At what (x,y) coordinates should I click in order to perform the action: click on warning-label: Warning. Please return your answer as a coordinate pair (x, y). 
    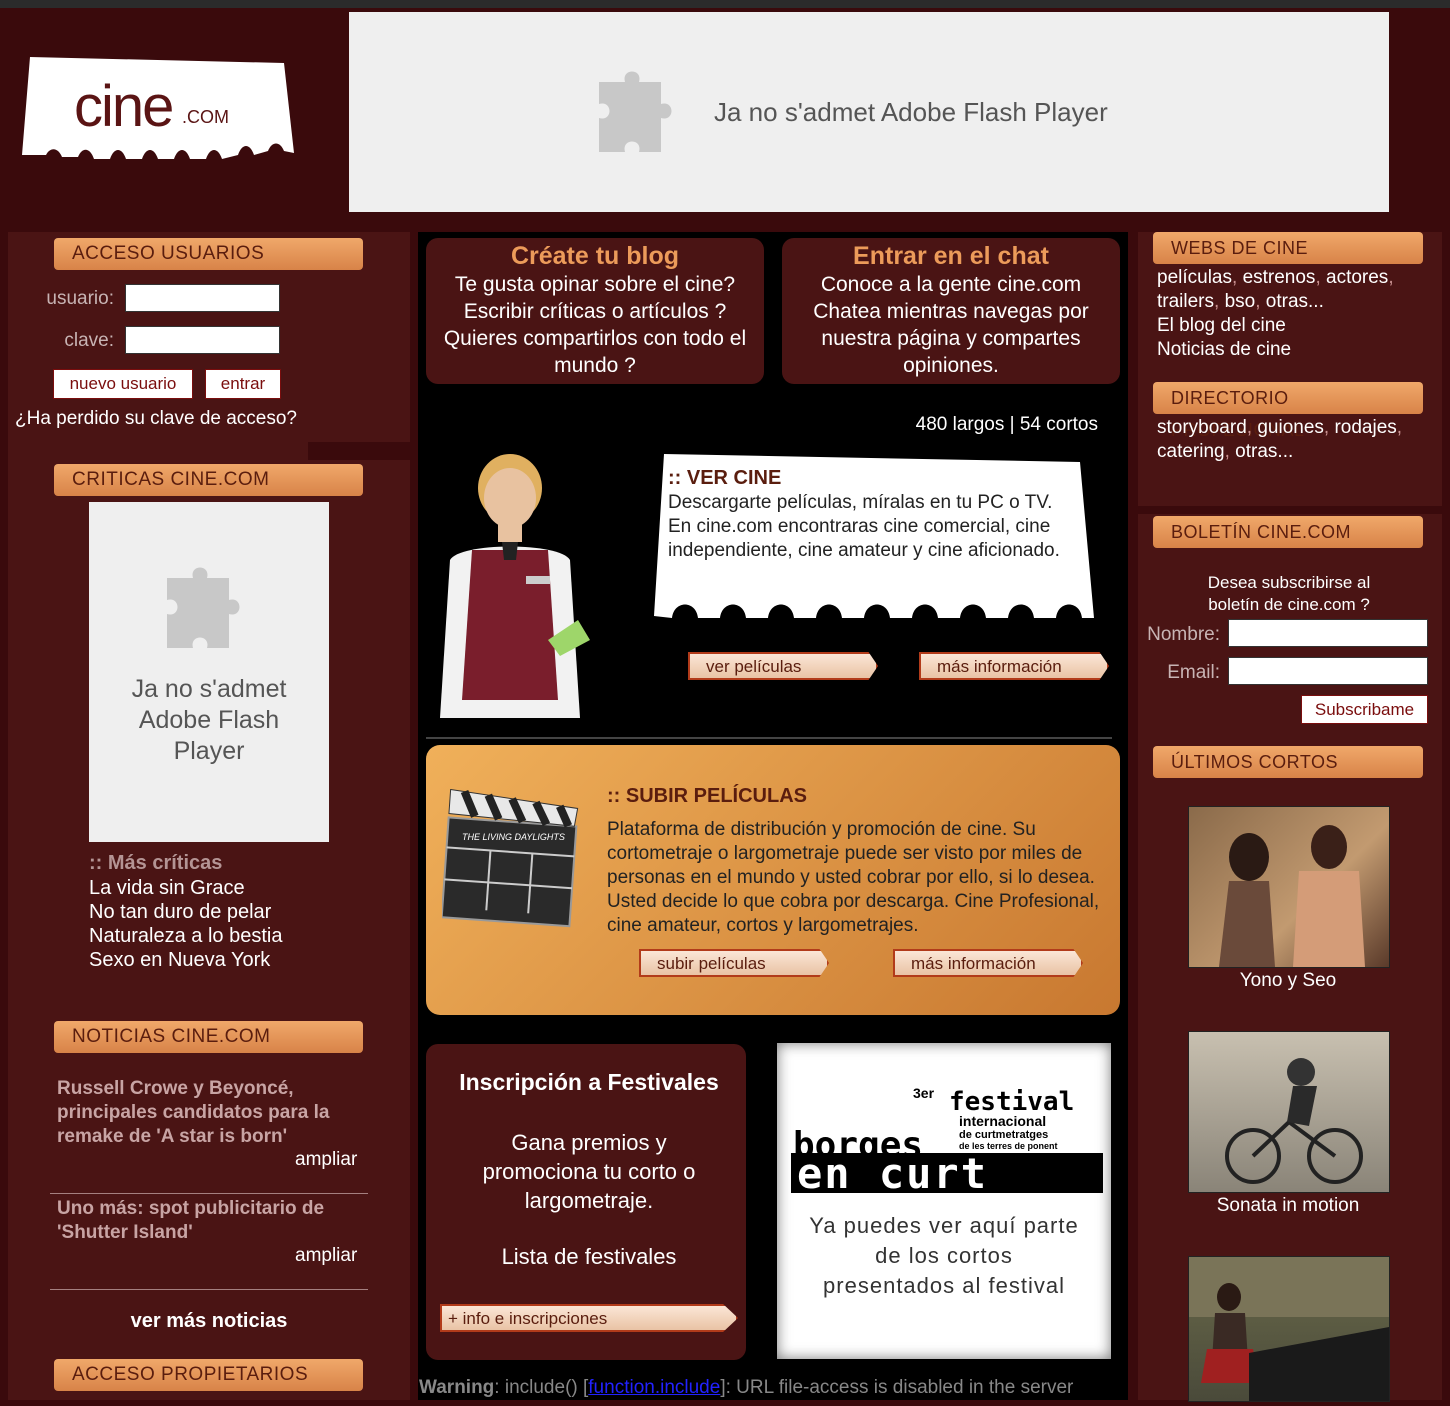
    Looking at the image, I should click on (457, 1387).